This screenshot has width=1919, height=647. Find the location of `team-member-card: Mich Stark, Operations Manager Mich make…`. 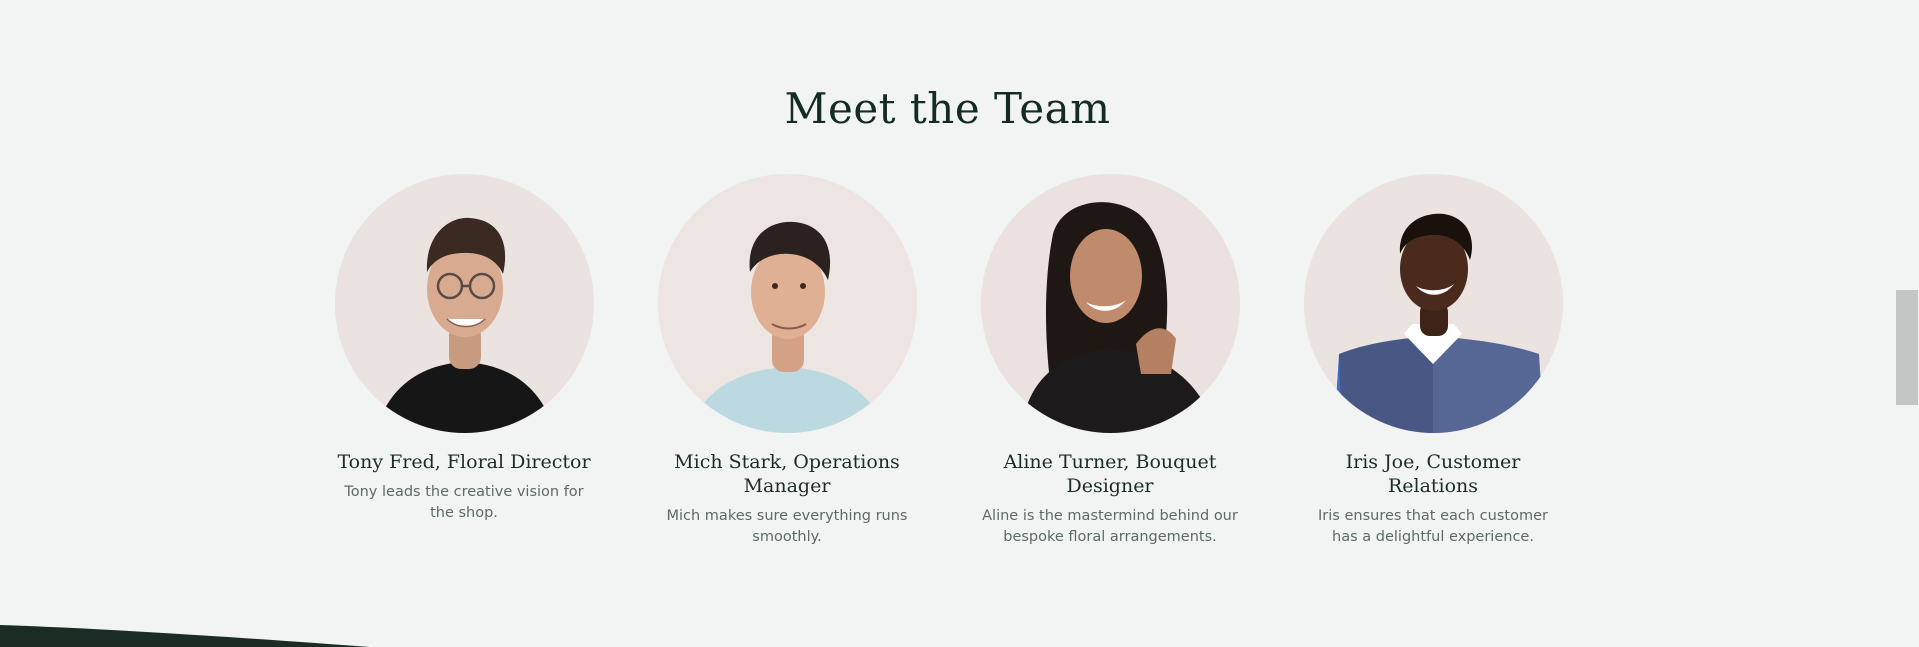

team-member-card: Mich Stark, Operations Manager Mich make… is located at coordinates (787, 361).